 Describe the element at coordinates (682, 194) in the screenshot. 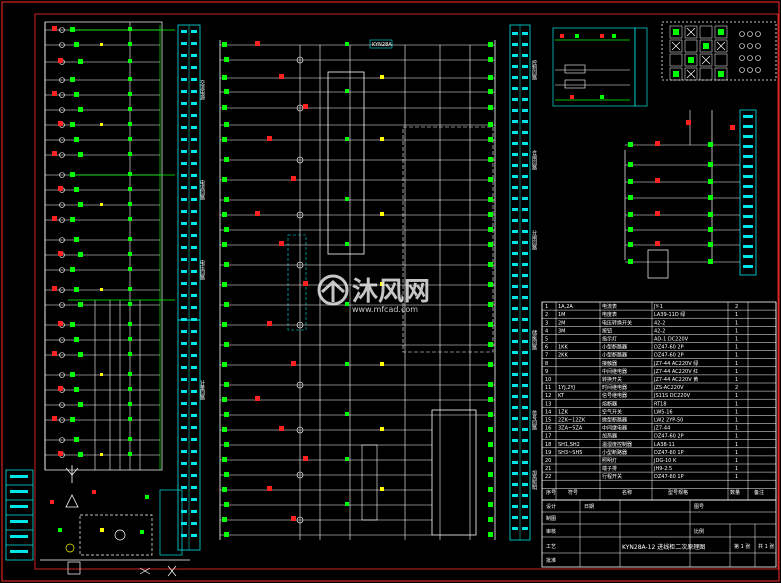

I see `section-right-middle` at that location.